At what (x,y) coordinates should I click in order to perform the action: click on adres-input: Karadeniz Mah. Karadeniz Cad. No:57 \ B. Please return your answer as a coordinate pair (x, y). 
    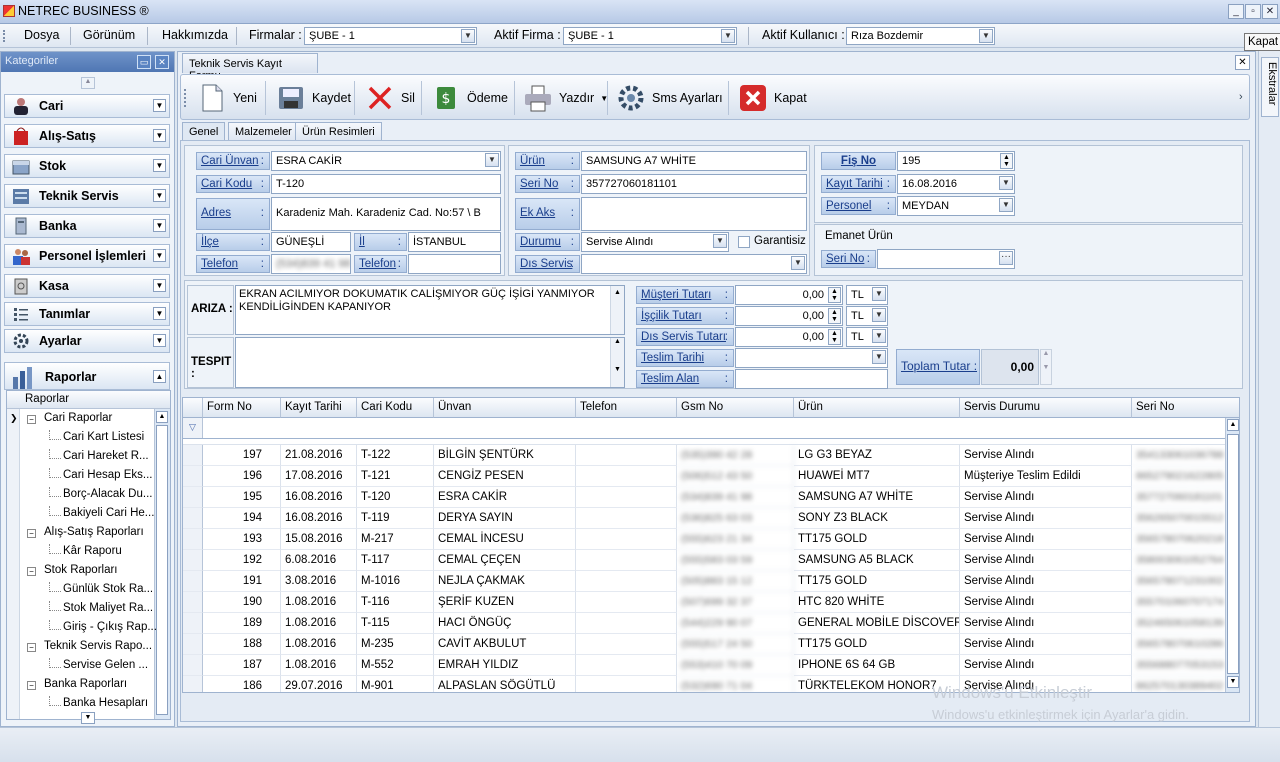
    Looking at the image, I should click on (386, 214).